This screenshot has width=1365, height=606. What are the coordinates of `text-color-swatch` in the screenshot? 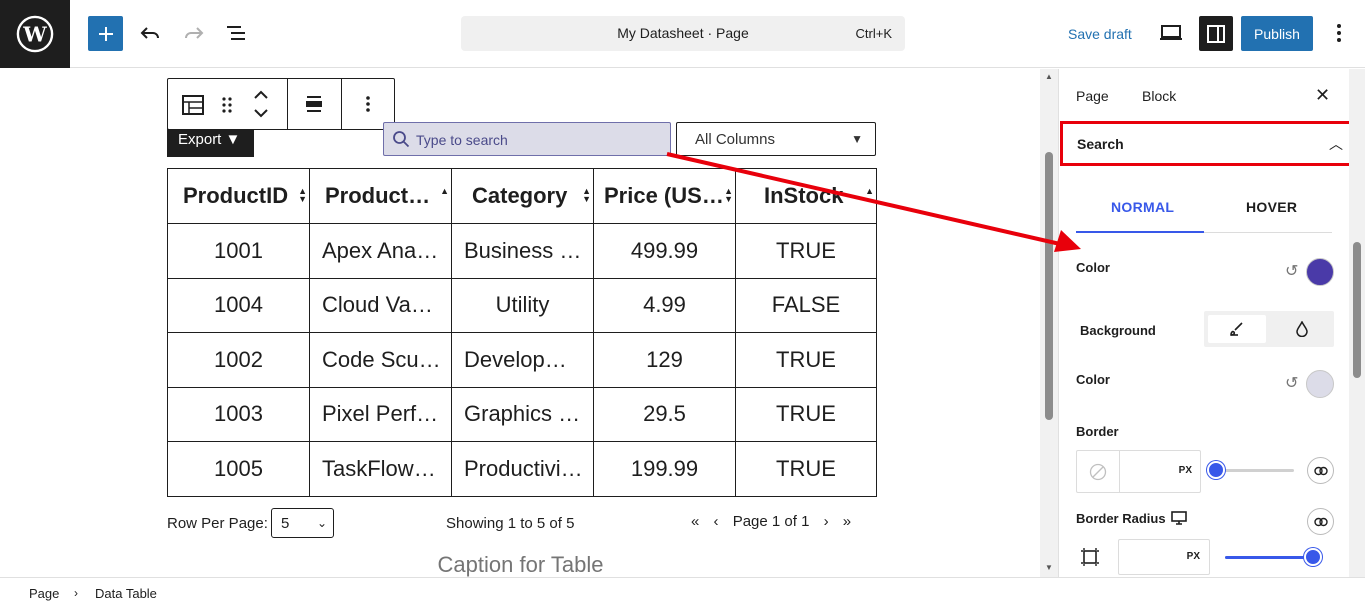 It's located at (1320, 272).